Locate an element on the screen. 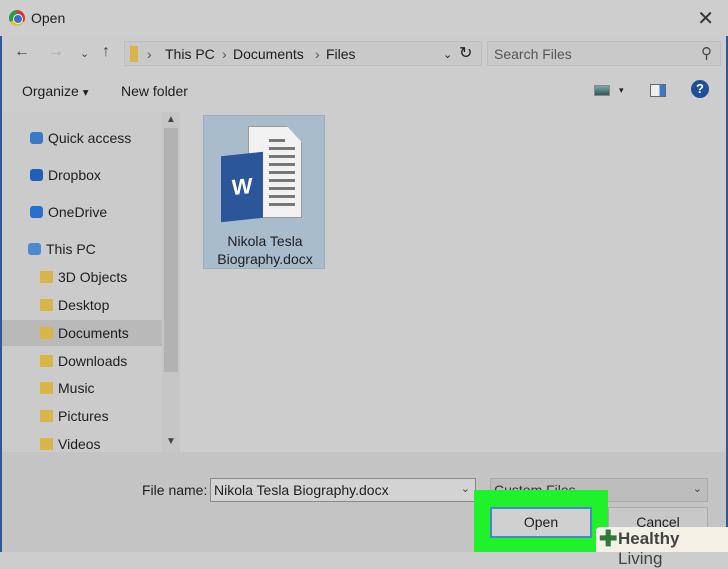 This screenshot has height=569, width=728. sidebar-item-quick-access: Quick access is located at coordinates (82, 138).